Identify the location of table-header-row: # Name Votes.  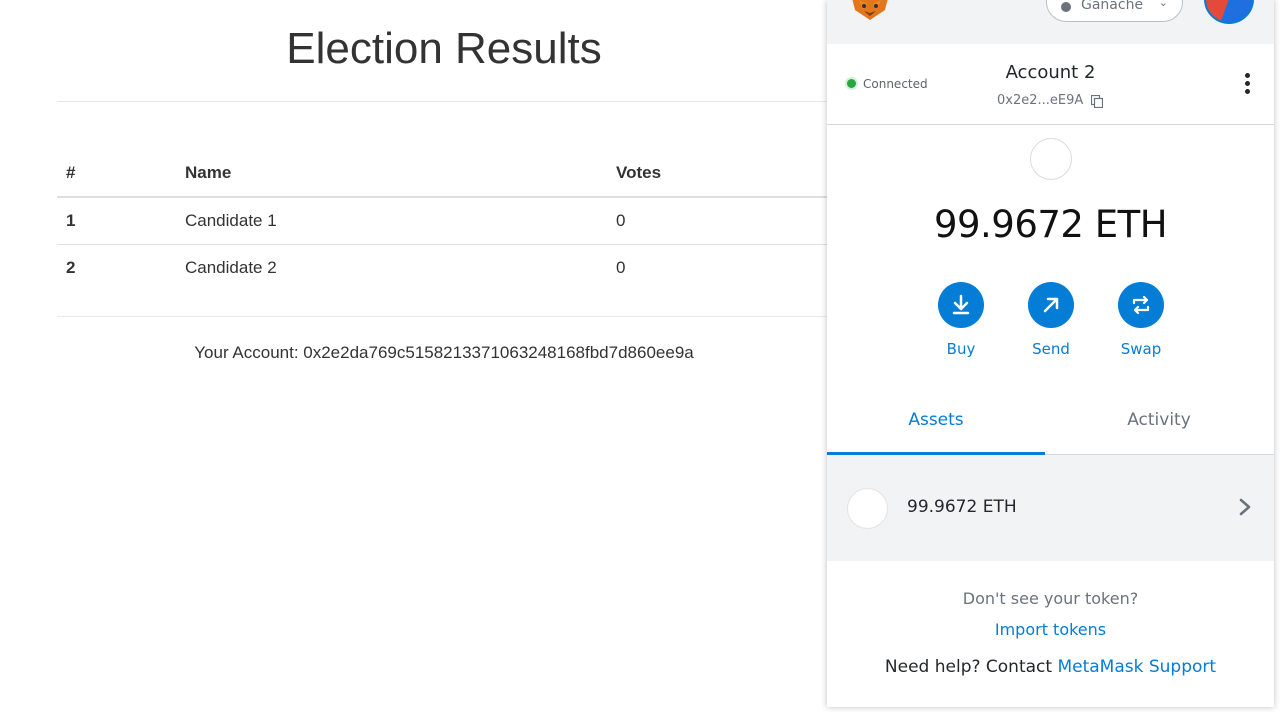
(472, 174).